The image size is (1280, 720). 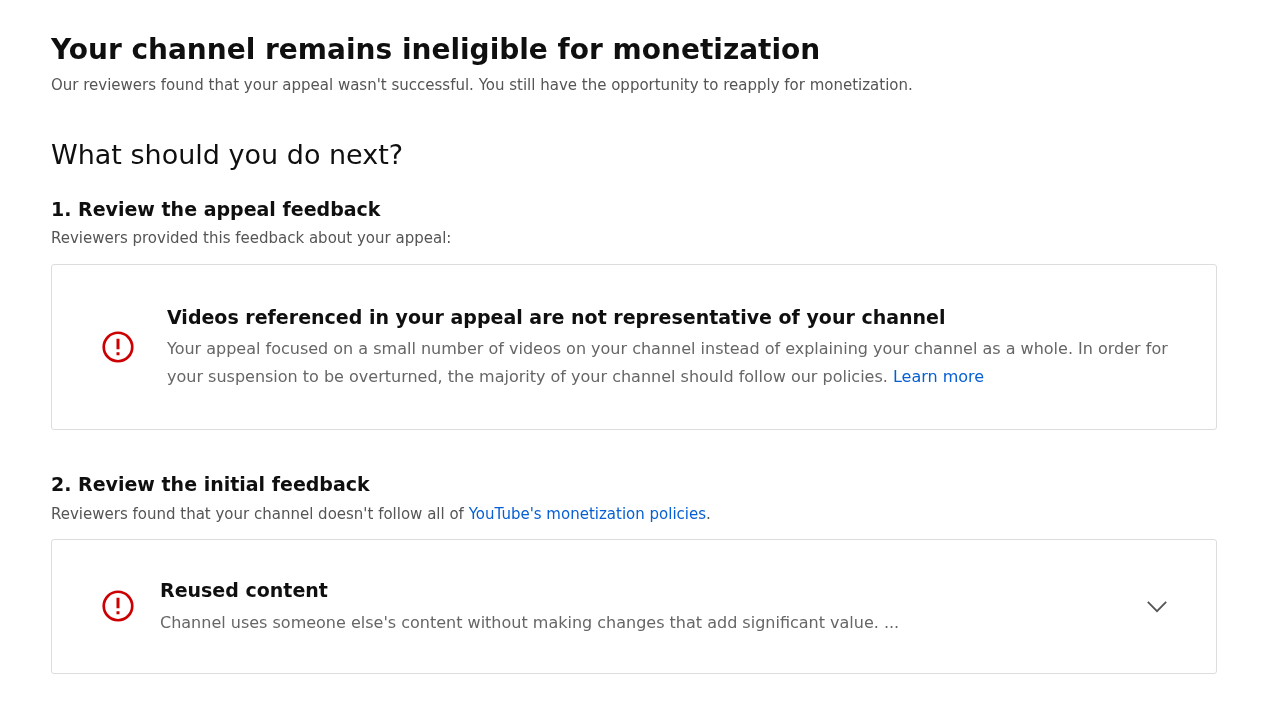 What do you see at coordinates (1157, 606) in the screenshot?
I see `chevron-down-icon` at bounding box center [1157, 606].